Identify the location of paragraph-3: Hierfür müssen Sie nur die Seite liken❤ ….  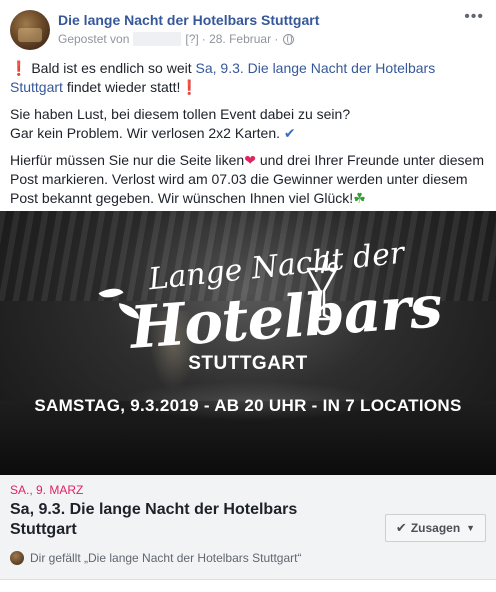
(248, 179).